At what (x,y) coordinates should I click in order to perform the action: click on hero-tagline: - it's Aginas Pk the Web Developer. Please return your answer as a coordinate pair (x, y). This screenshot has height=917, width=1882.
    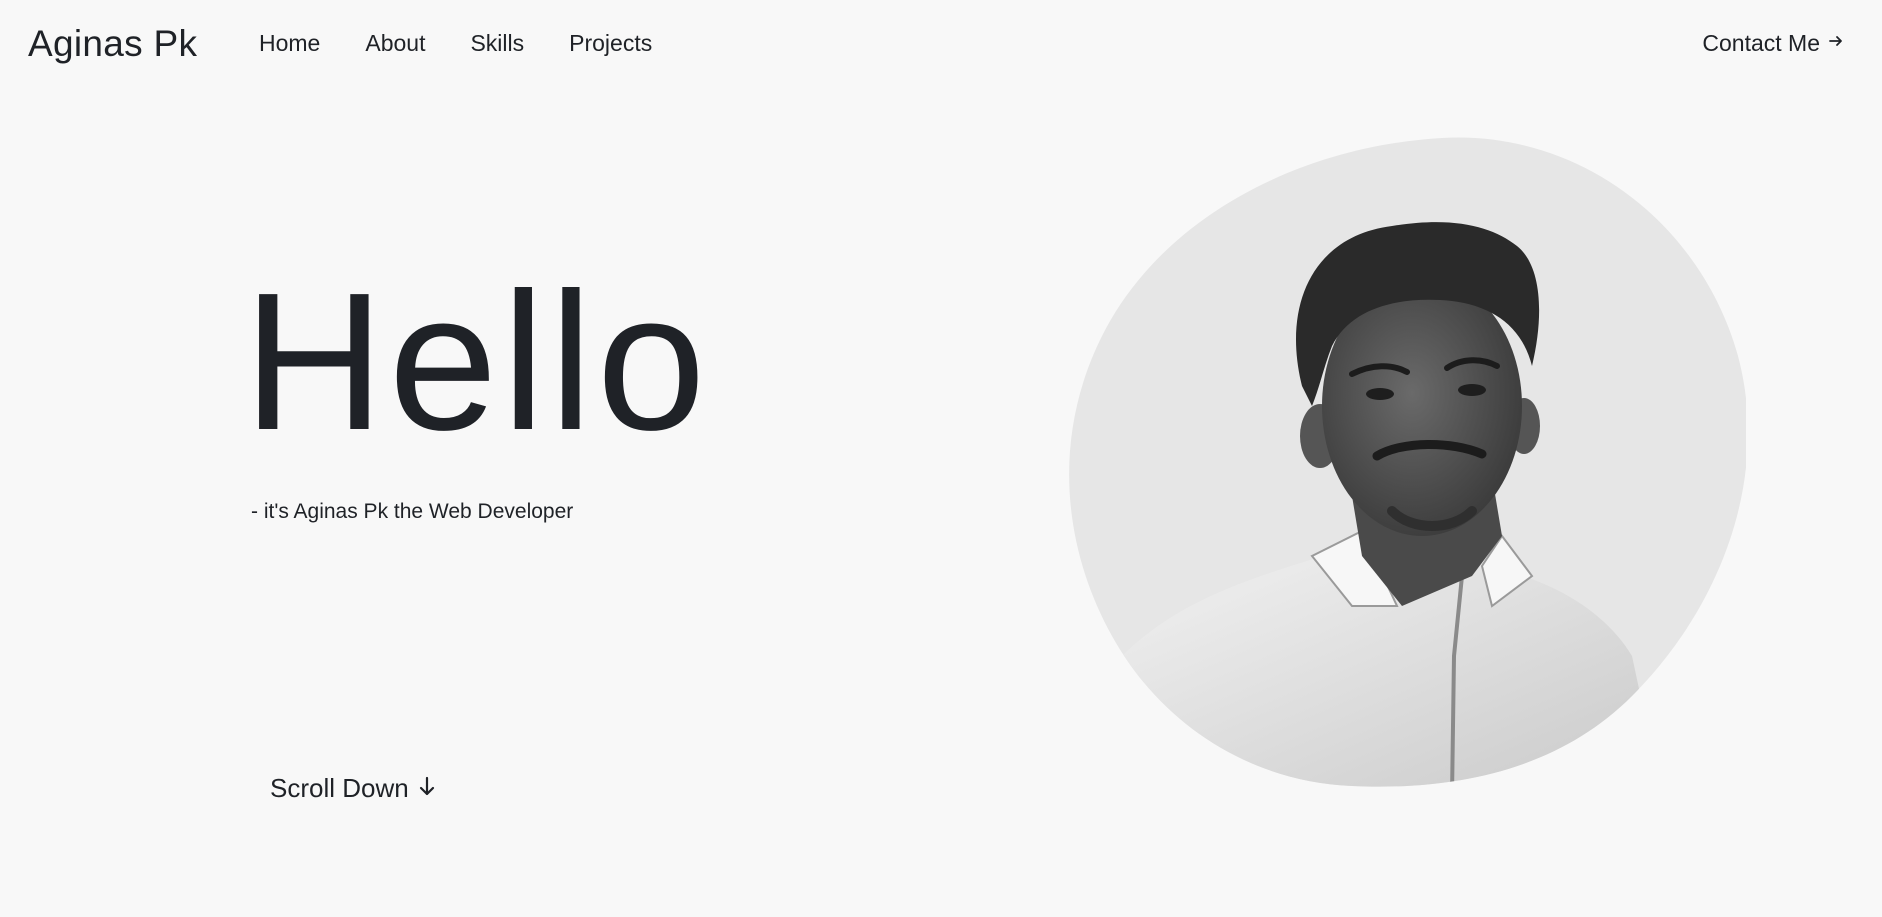
    Looking at the image, I should click on (412, 511).